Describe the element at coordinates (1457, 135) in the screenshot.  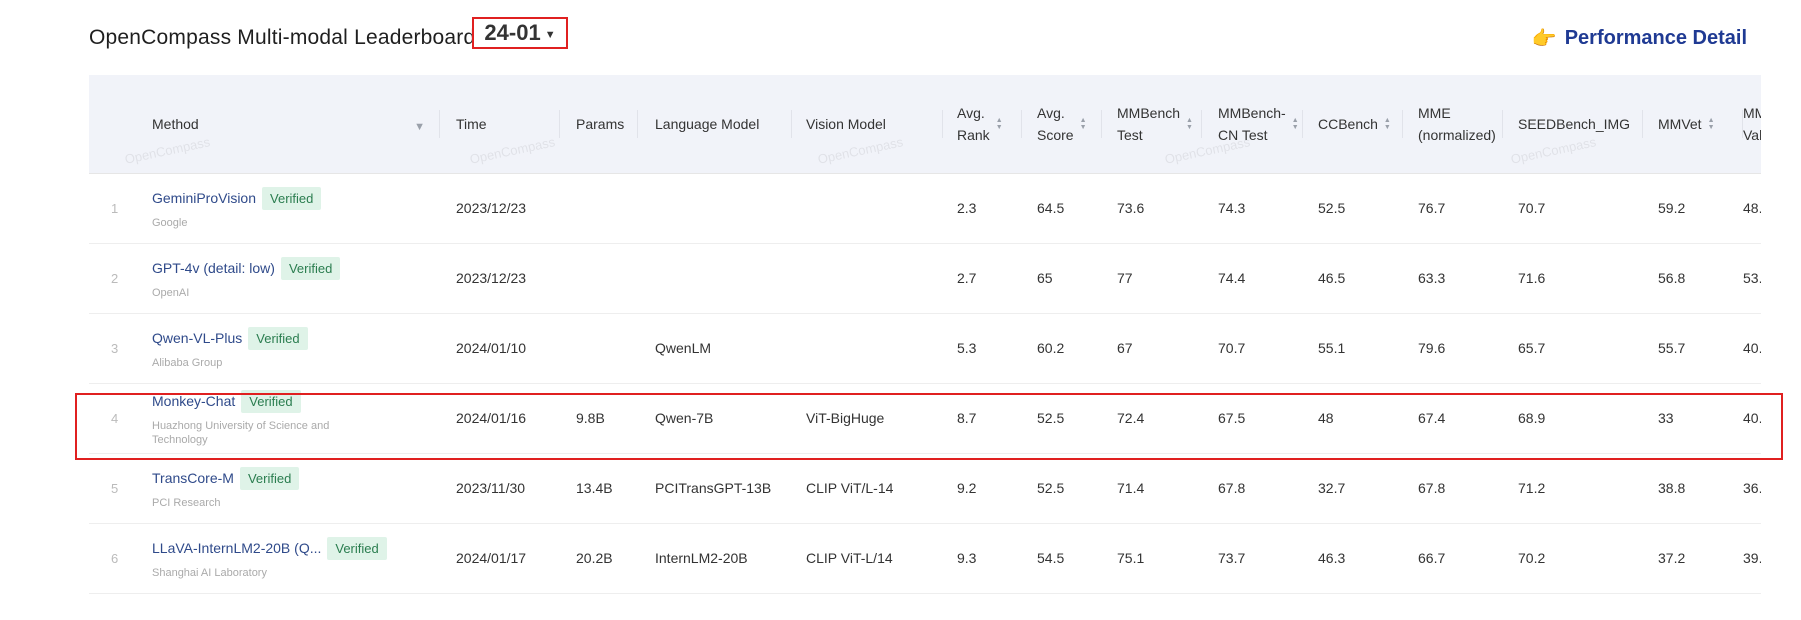
I see `column-label-line2: (normalized)` at that location.